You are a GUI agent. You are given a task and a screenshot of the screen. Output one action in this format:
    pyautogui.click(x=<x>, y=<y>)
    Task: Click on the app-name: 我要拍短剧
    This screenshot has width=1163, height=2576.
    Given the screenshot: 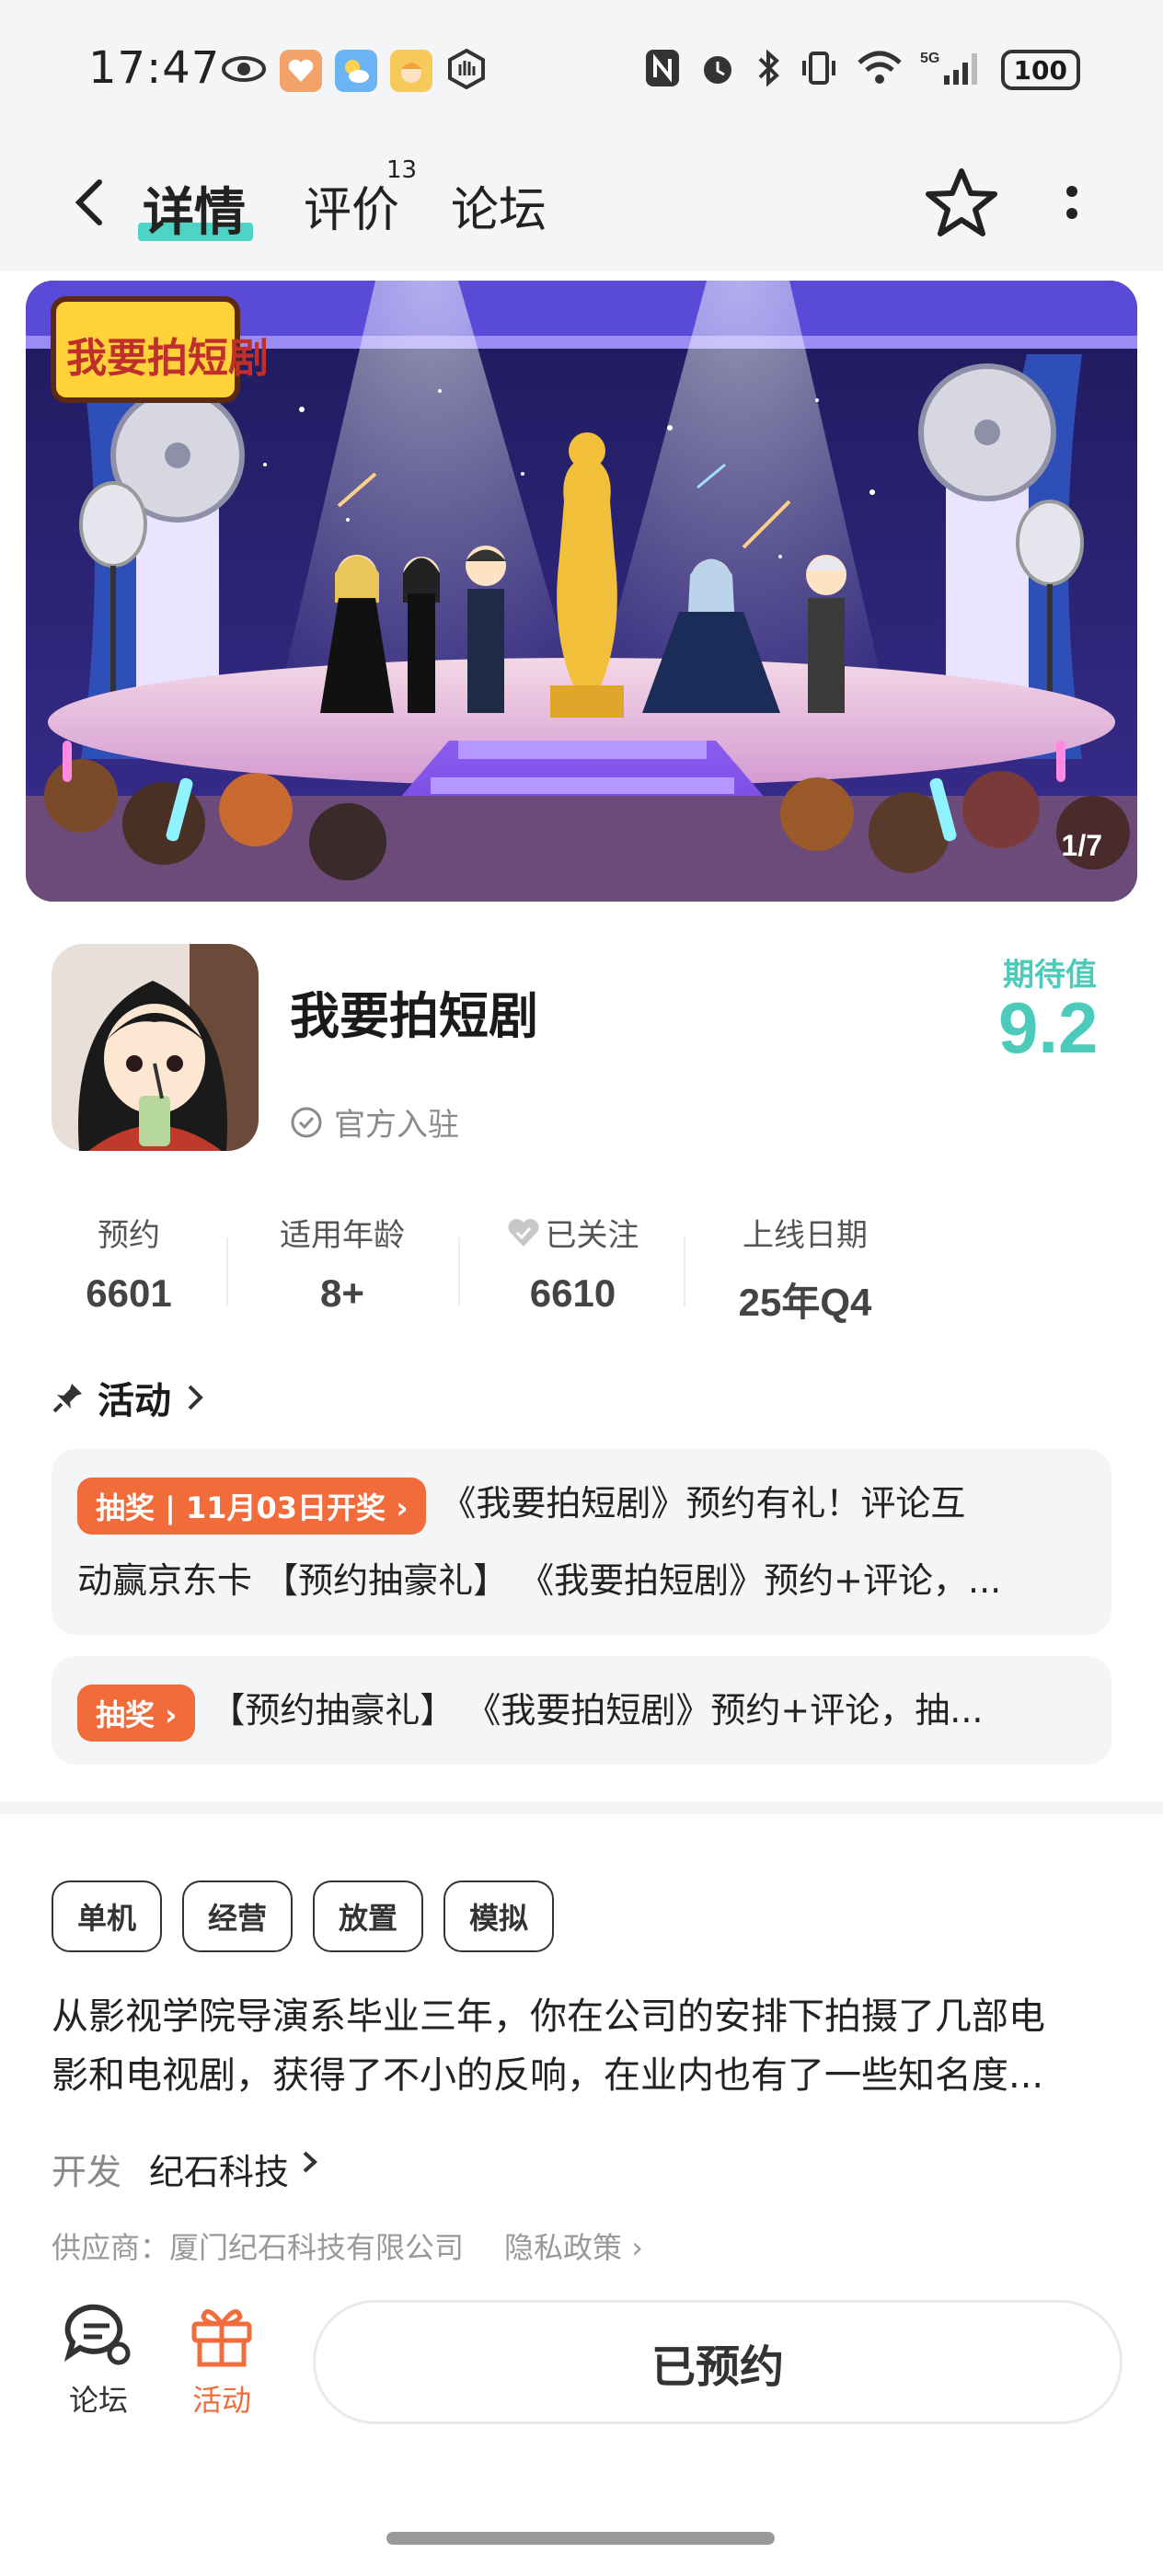 What is the action you would take?
    pyautogui.click(x=414, y=1016)
    